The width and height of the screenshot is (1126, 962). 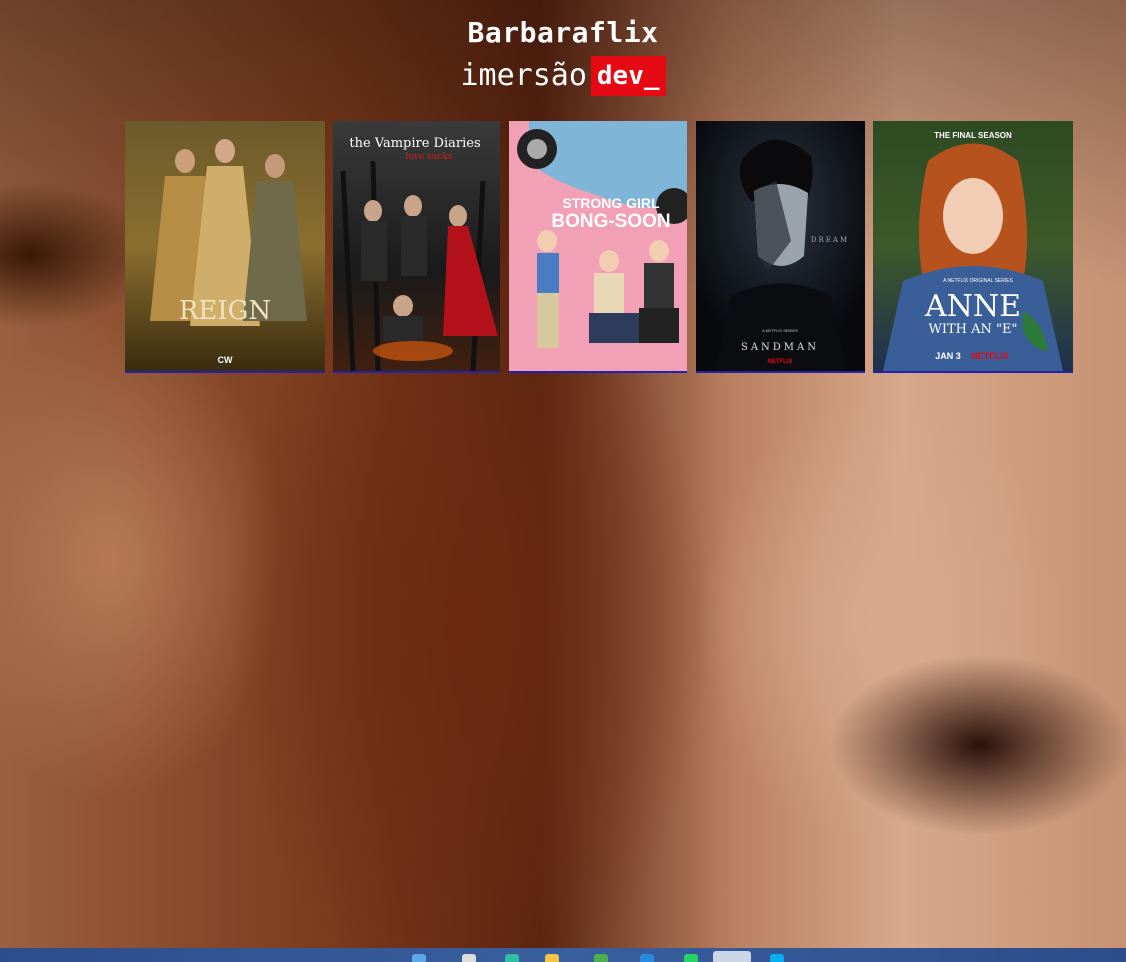 What do you see at coordinates (414, 143) in the screenshot?
I see `poster-vampire-diaries-title: the Vampire Diaries` at bounding box center [414, 143].